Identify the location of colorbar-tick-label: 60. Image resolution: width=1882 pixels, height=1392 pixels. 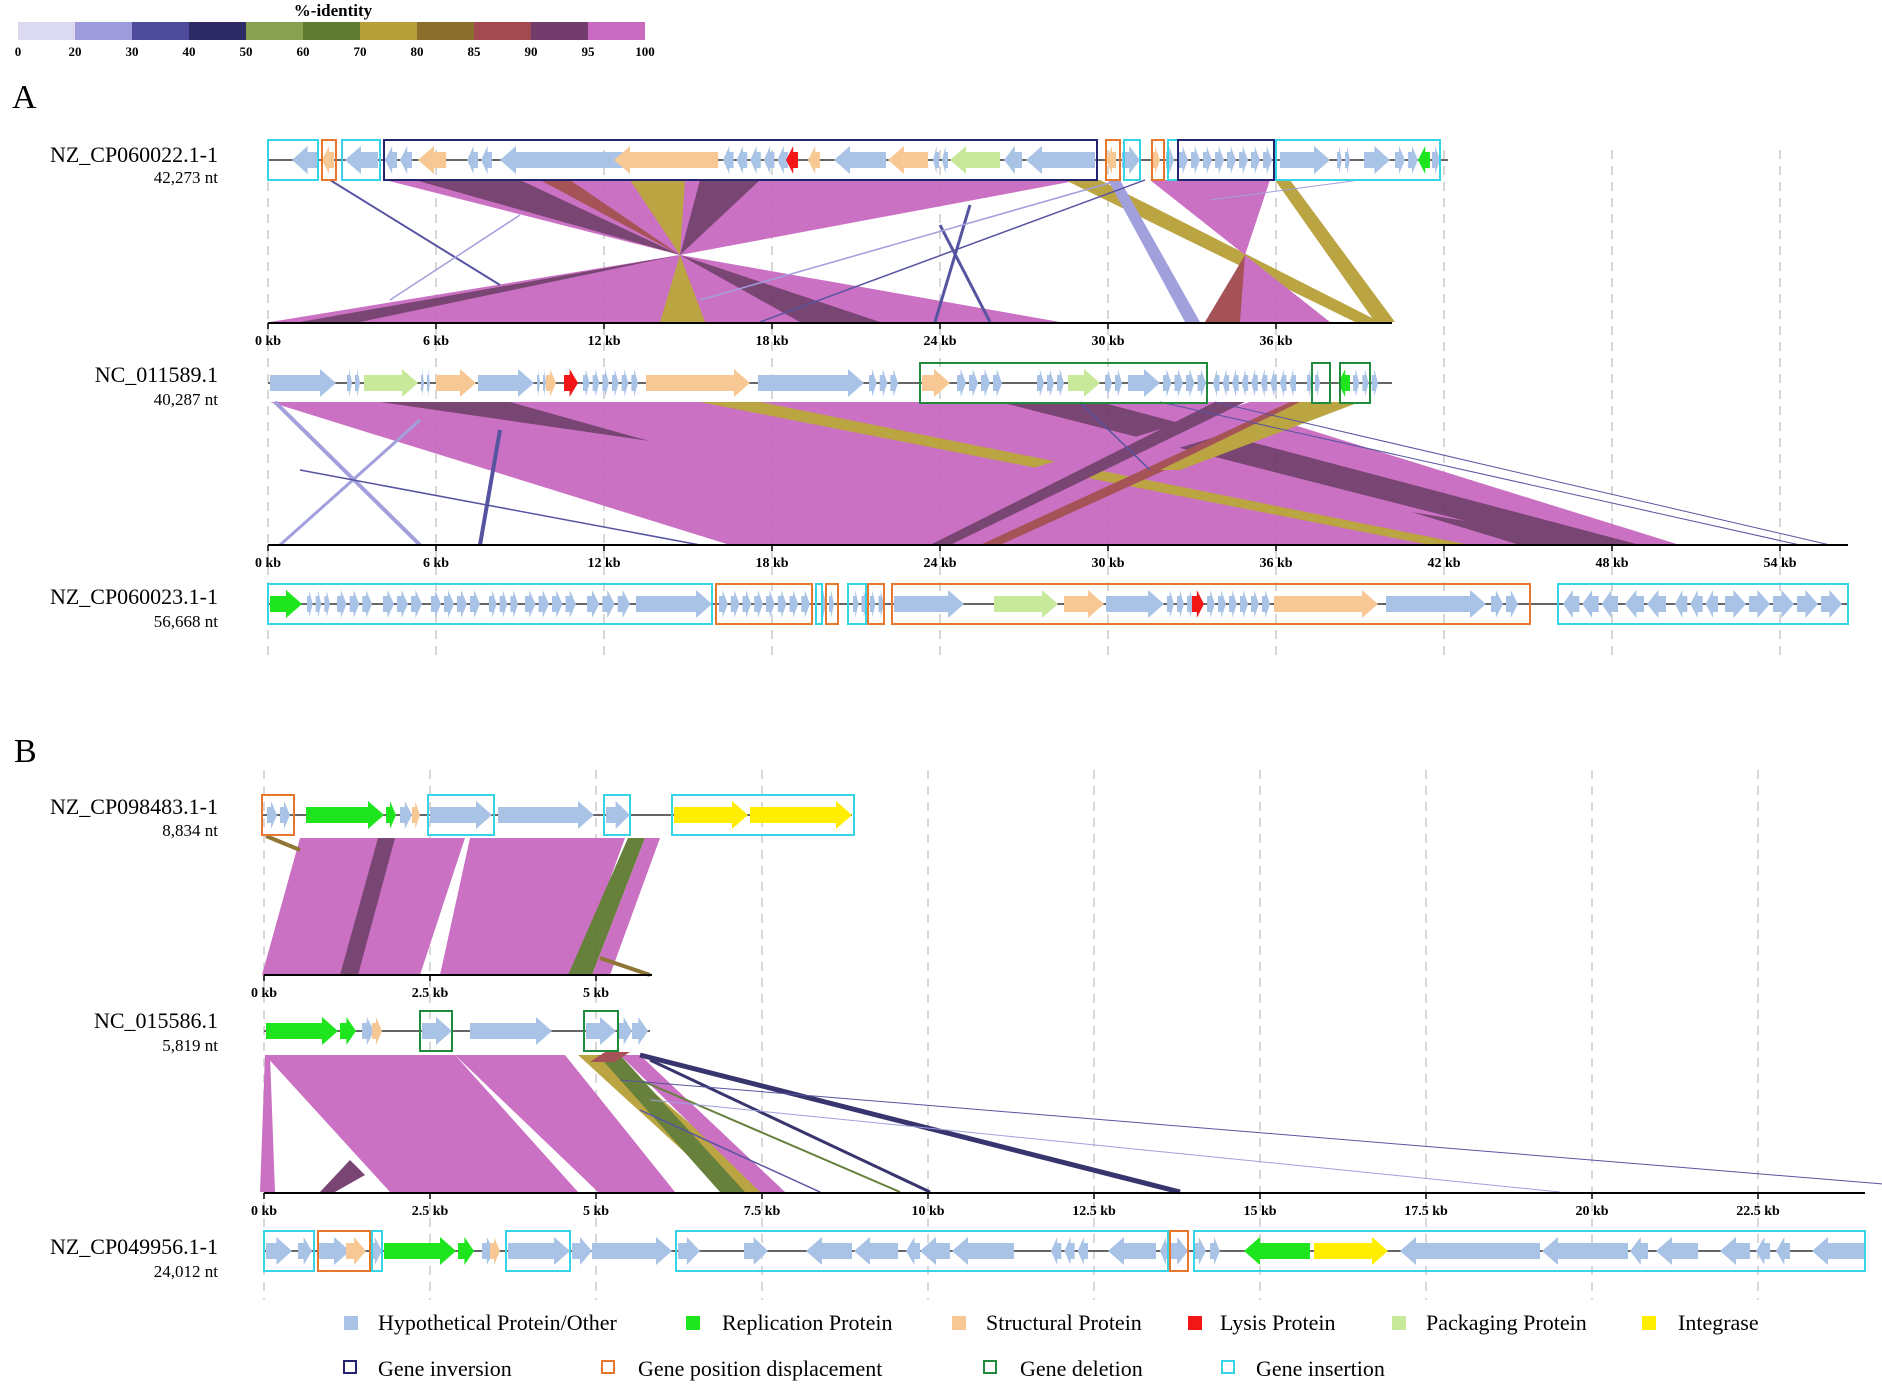
(303, 51).